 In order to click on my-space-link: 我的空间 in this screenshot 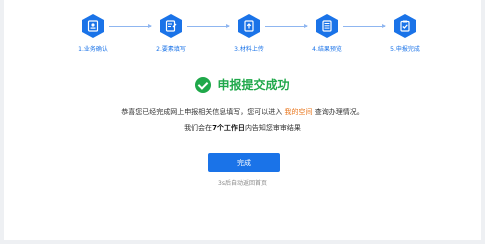, I will do `click(299, 112)`.